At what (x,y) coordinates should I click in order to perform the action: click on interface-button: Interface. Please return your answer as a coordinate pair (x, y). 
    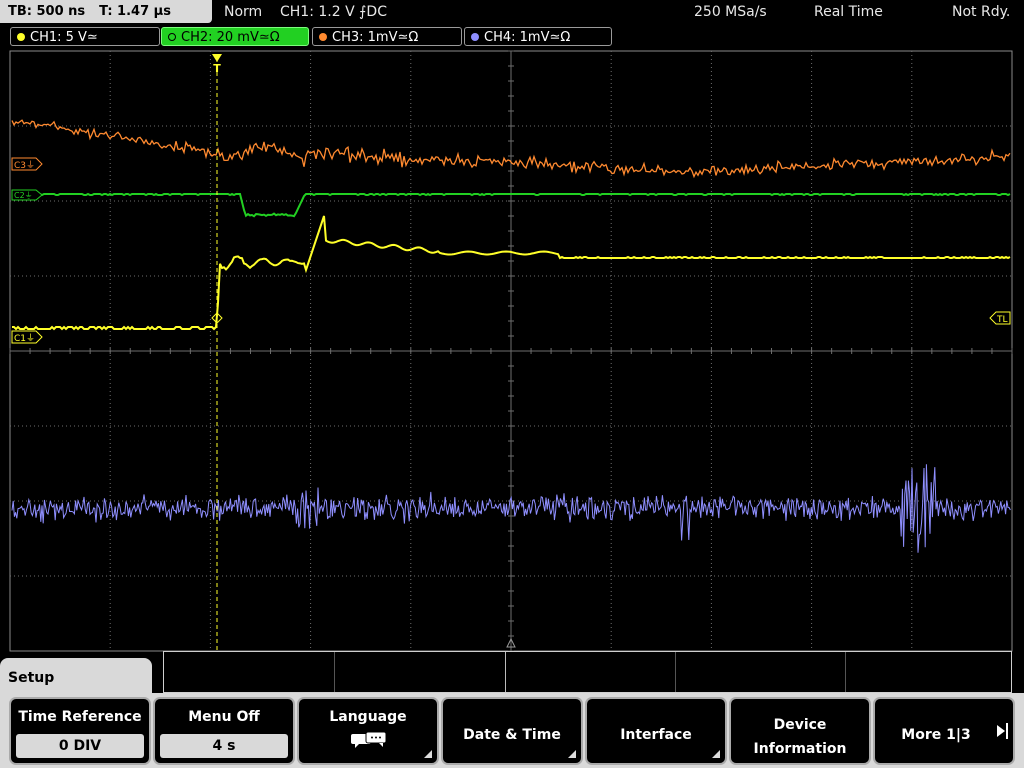
    Looking at the image, I should click on (656, 731).